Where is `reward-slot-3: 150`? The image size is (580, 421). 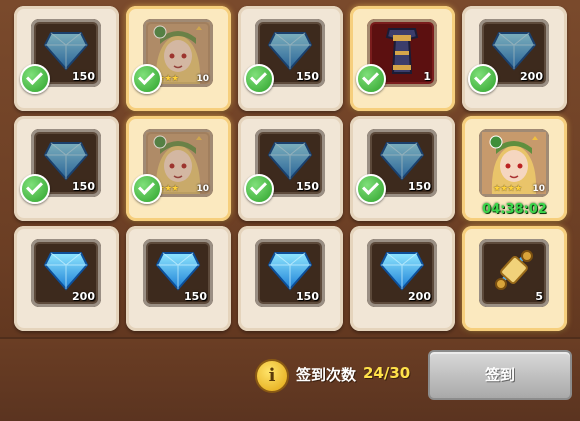 reward-slot-3: 150 is located at coordinates (290, 58).